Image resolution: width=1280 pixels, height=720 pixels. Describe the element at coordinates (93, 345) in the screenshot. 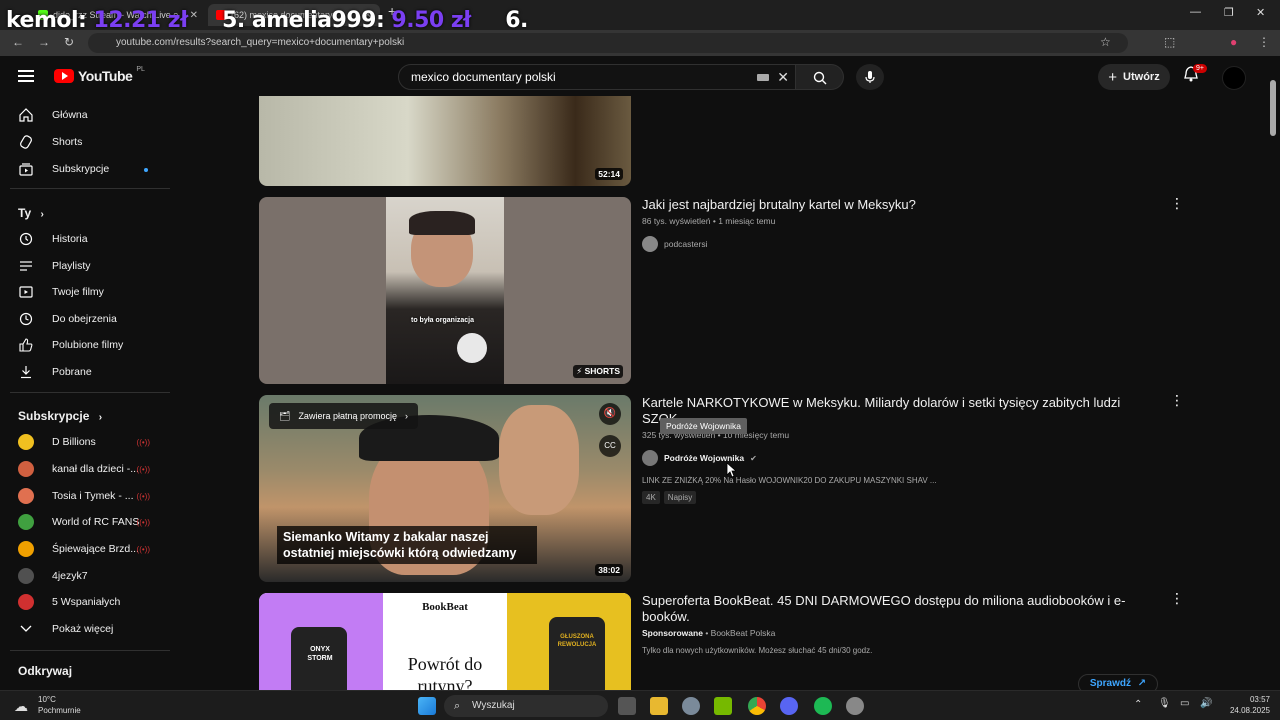

I see `sidebar-item-liked: Polubione filmy` at that location.